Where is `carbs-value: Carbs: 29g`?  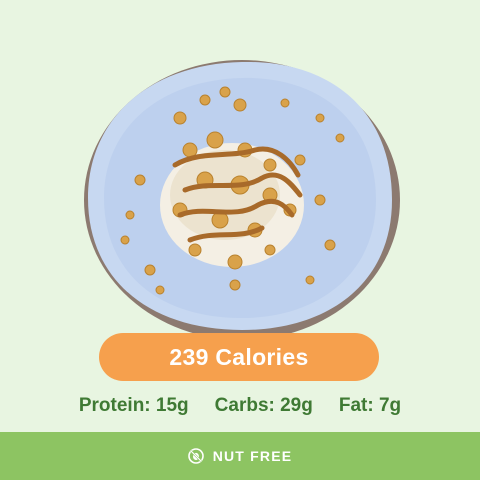 carbs-value: Carbs: 29g is located at coordinates (263, 405).